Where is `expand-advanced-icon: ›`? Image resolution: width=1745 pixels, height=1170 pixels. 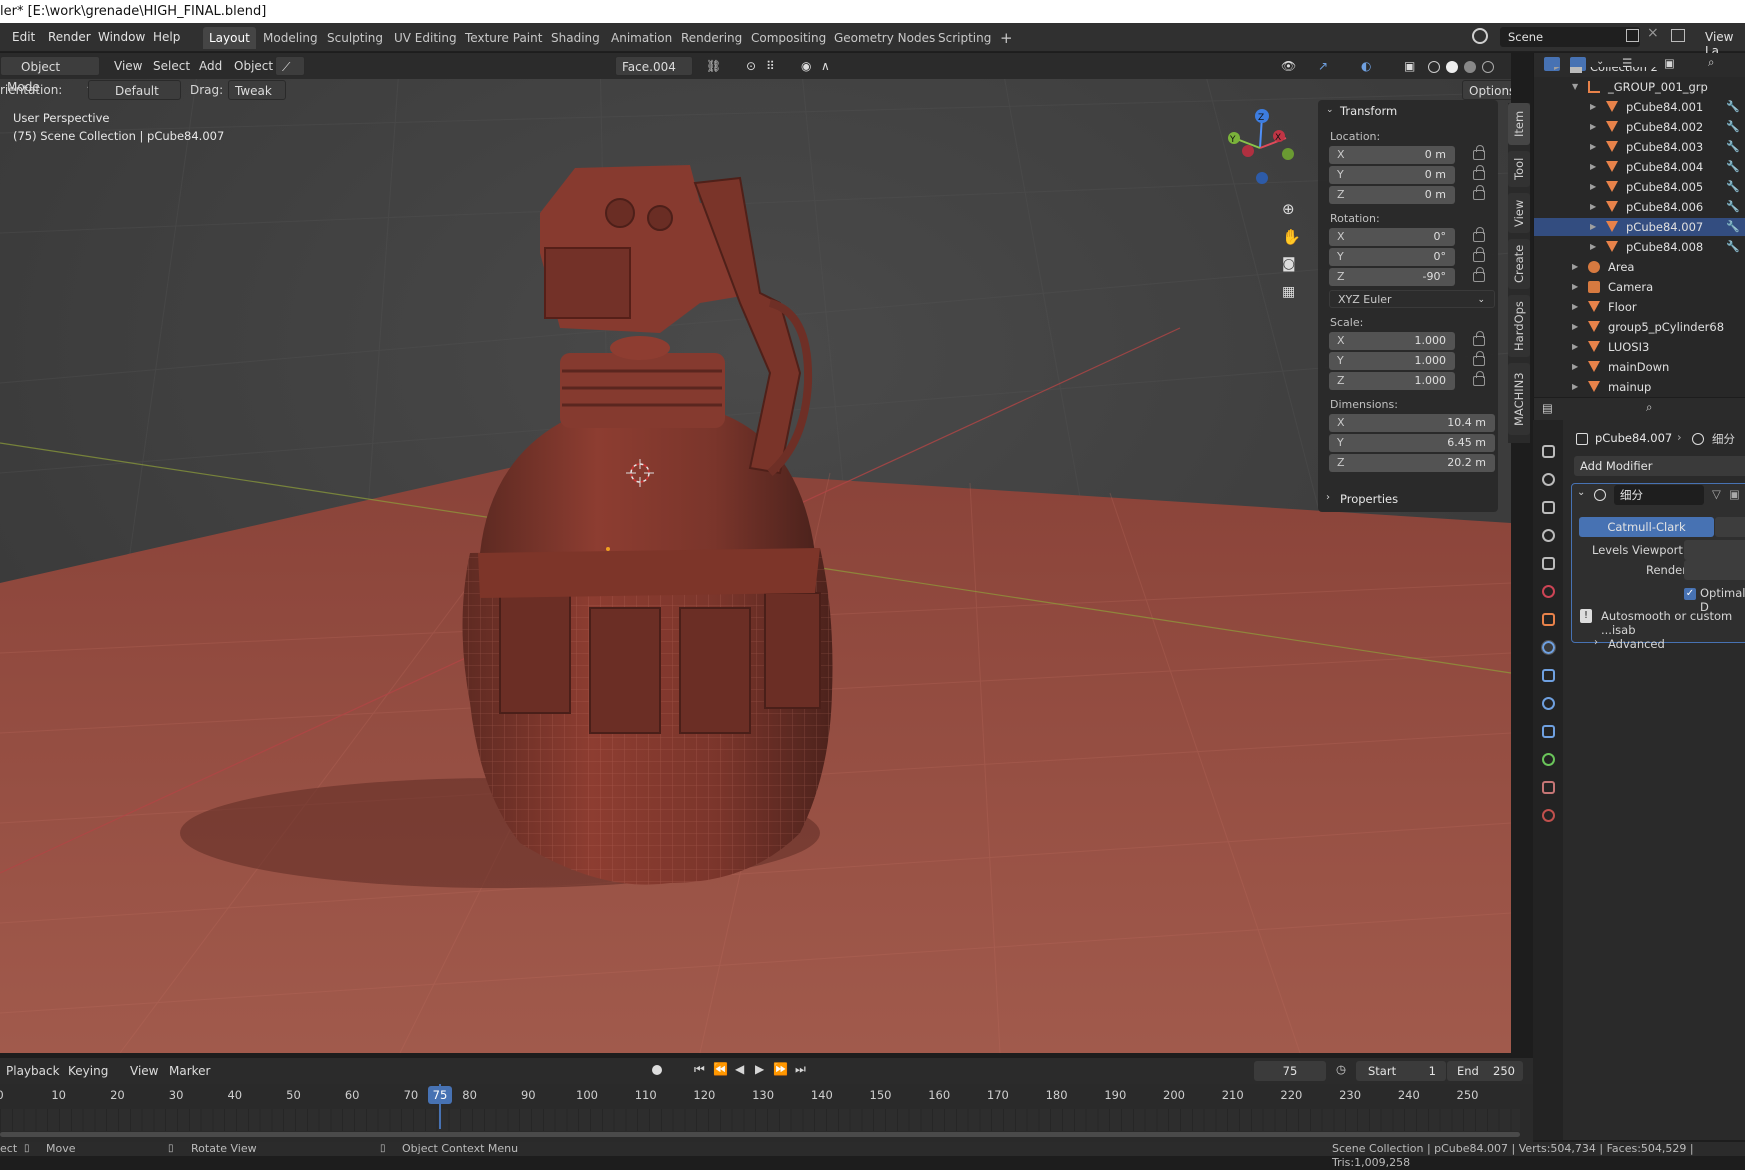 expand-advanced-icon: › is located at coordinates (1596, 642).